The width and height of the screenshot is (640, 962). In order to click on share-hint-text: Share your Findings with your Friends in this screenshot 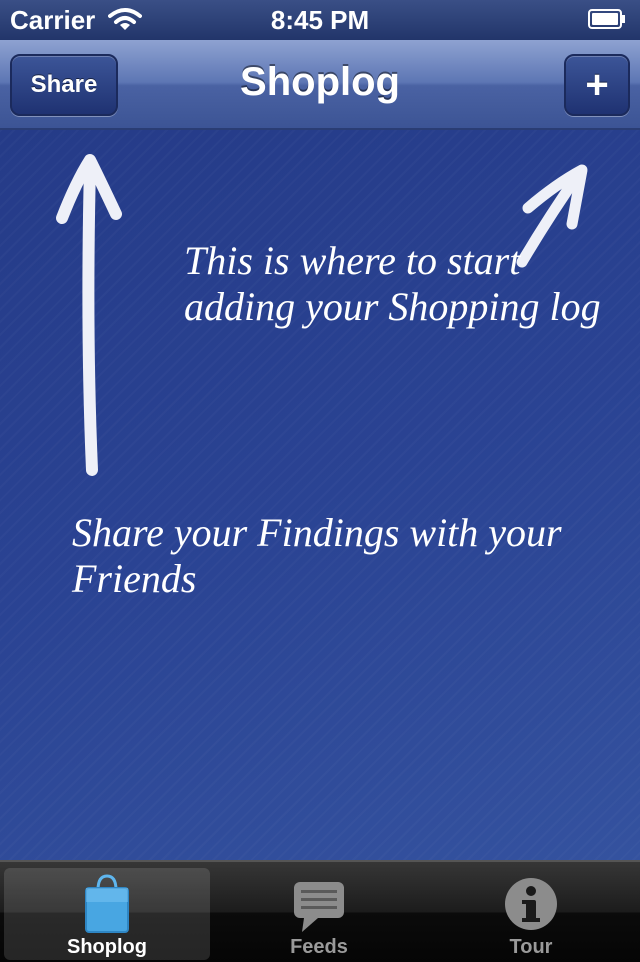, I will do `click(317, 555)`.